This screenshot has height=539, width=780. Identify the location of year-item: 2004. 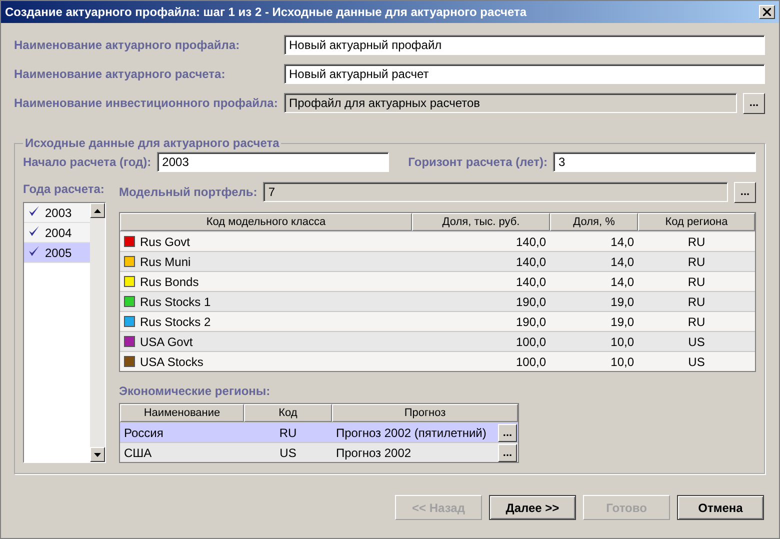
(57, 233).